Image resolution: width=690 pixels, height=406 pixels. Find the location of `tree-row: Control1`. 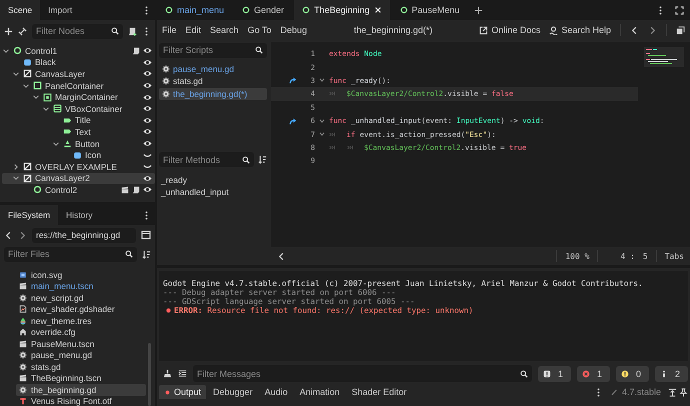

tree-row: Control1 is located at coordinates (78, 51).